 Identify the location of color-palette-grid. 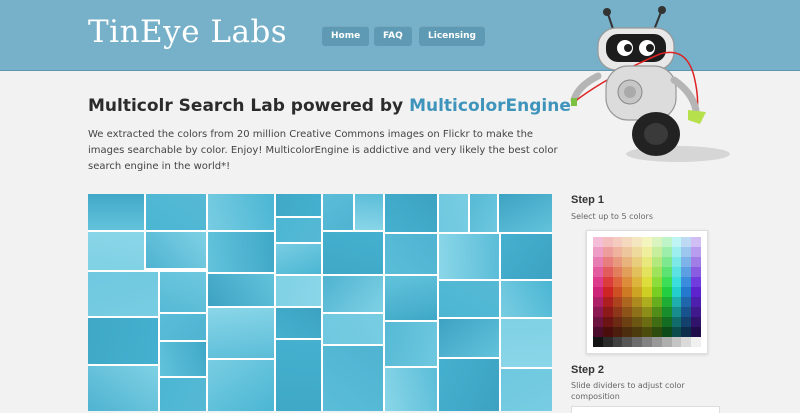
(647, 292).